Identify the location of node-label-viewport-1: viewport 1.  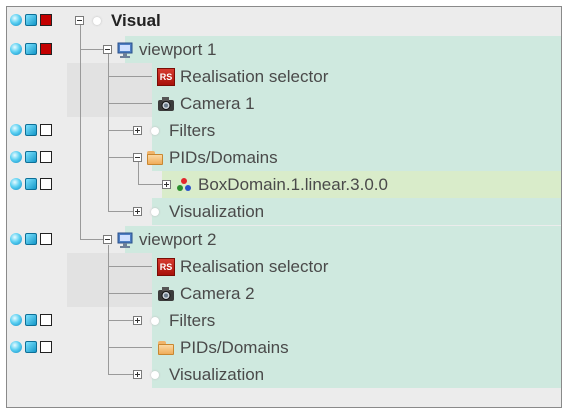
(178, 49).